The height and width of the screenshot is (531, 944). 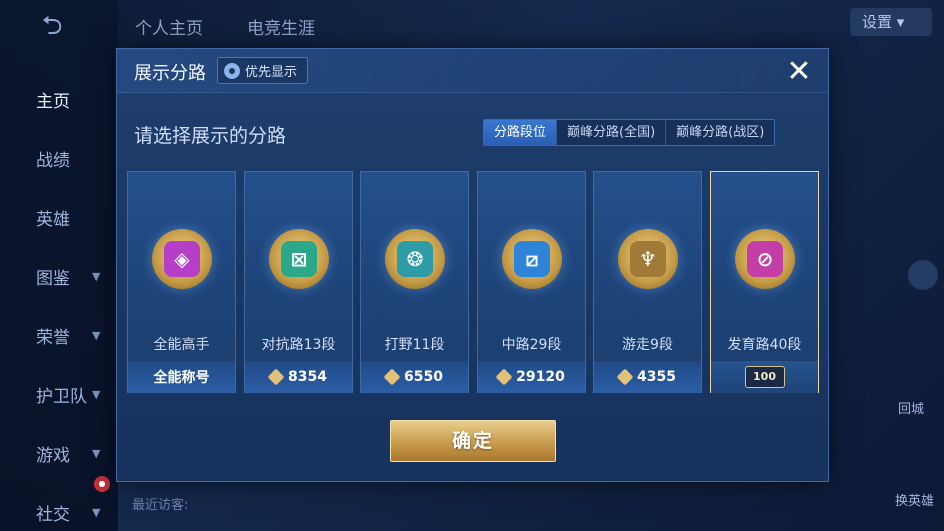 I want to click on sidebar-item-guard: 护卫队 ▼, so click(x=59, y=394).